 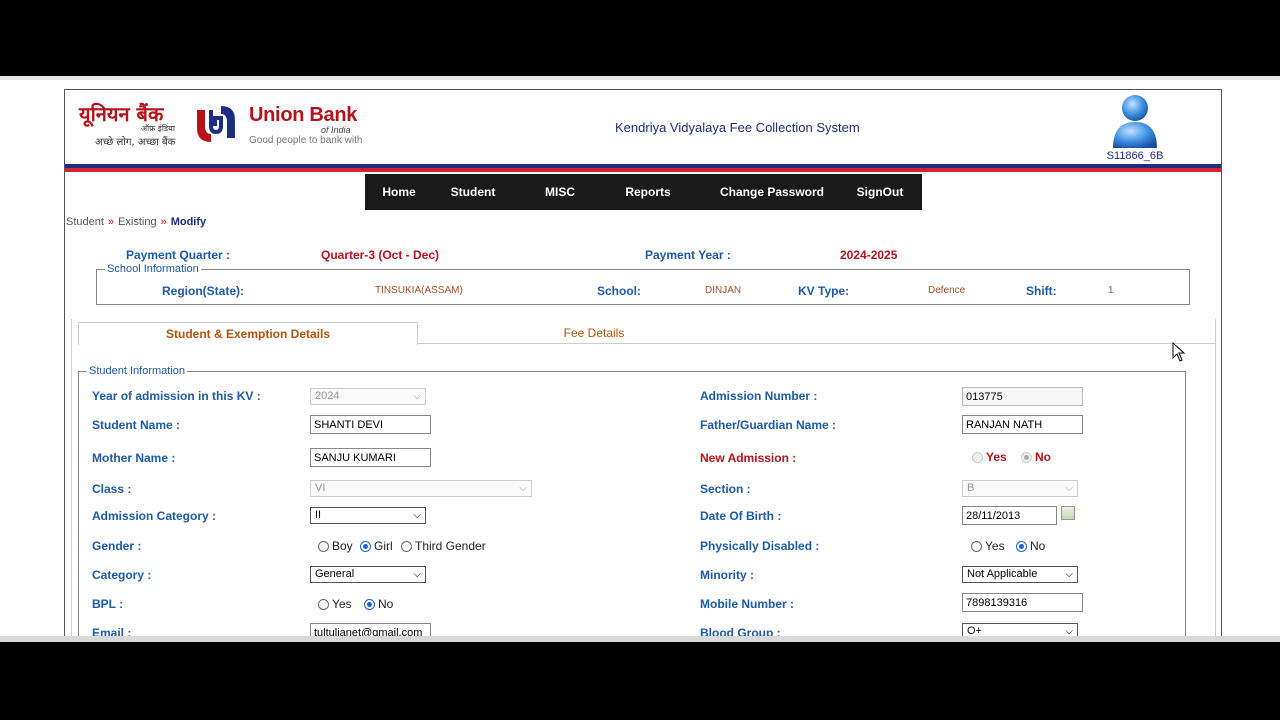 What do you see at coordinates (1020, 629) in the screenshot?
I see `blood-group-select: O+ ⌵` at bounding box center [1020, 629].